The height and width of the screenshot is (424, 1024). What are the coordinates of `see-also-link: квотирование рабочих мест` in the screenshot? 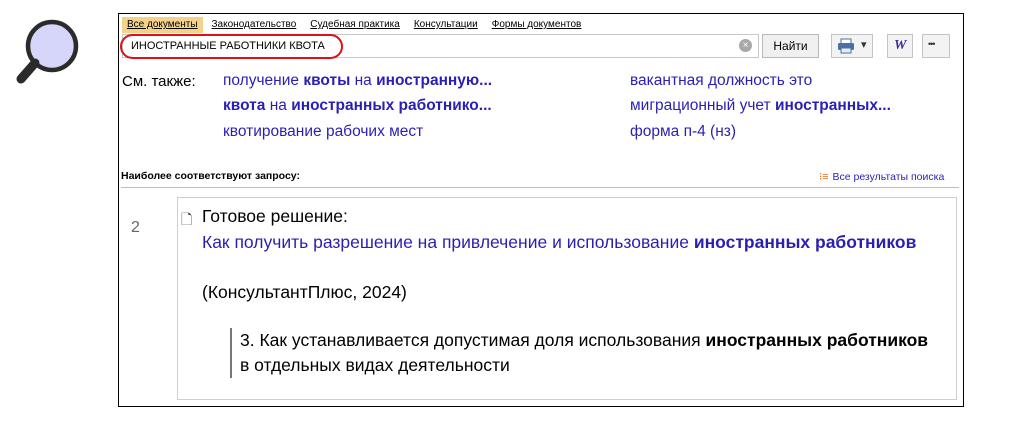 It's located at (323, 132).